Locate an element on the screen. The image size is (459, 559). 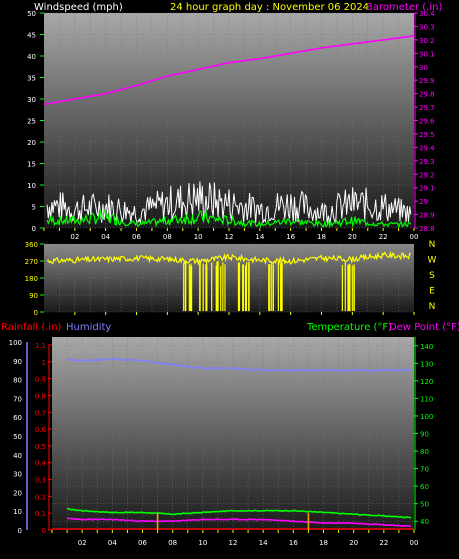
rainfall-tick: 1 is located at coordinates (44, 363).